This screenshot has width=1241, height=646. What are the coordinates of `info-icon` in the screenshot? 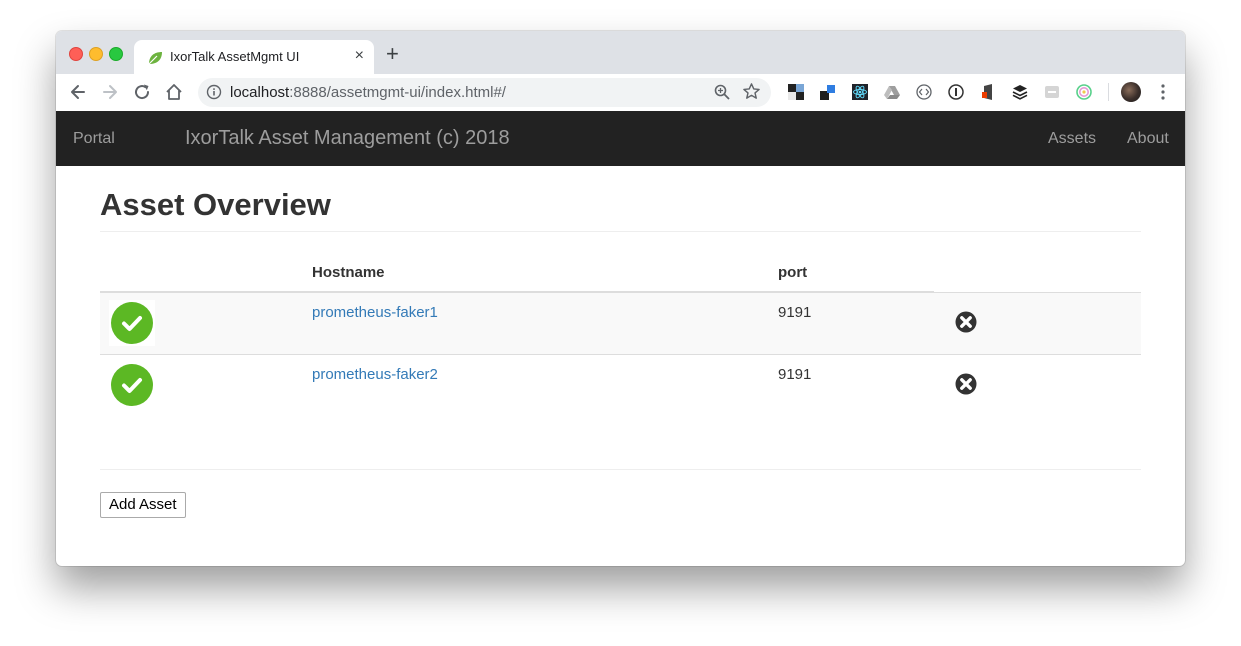 It's located at (214, 92).